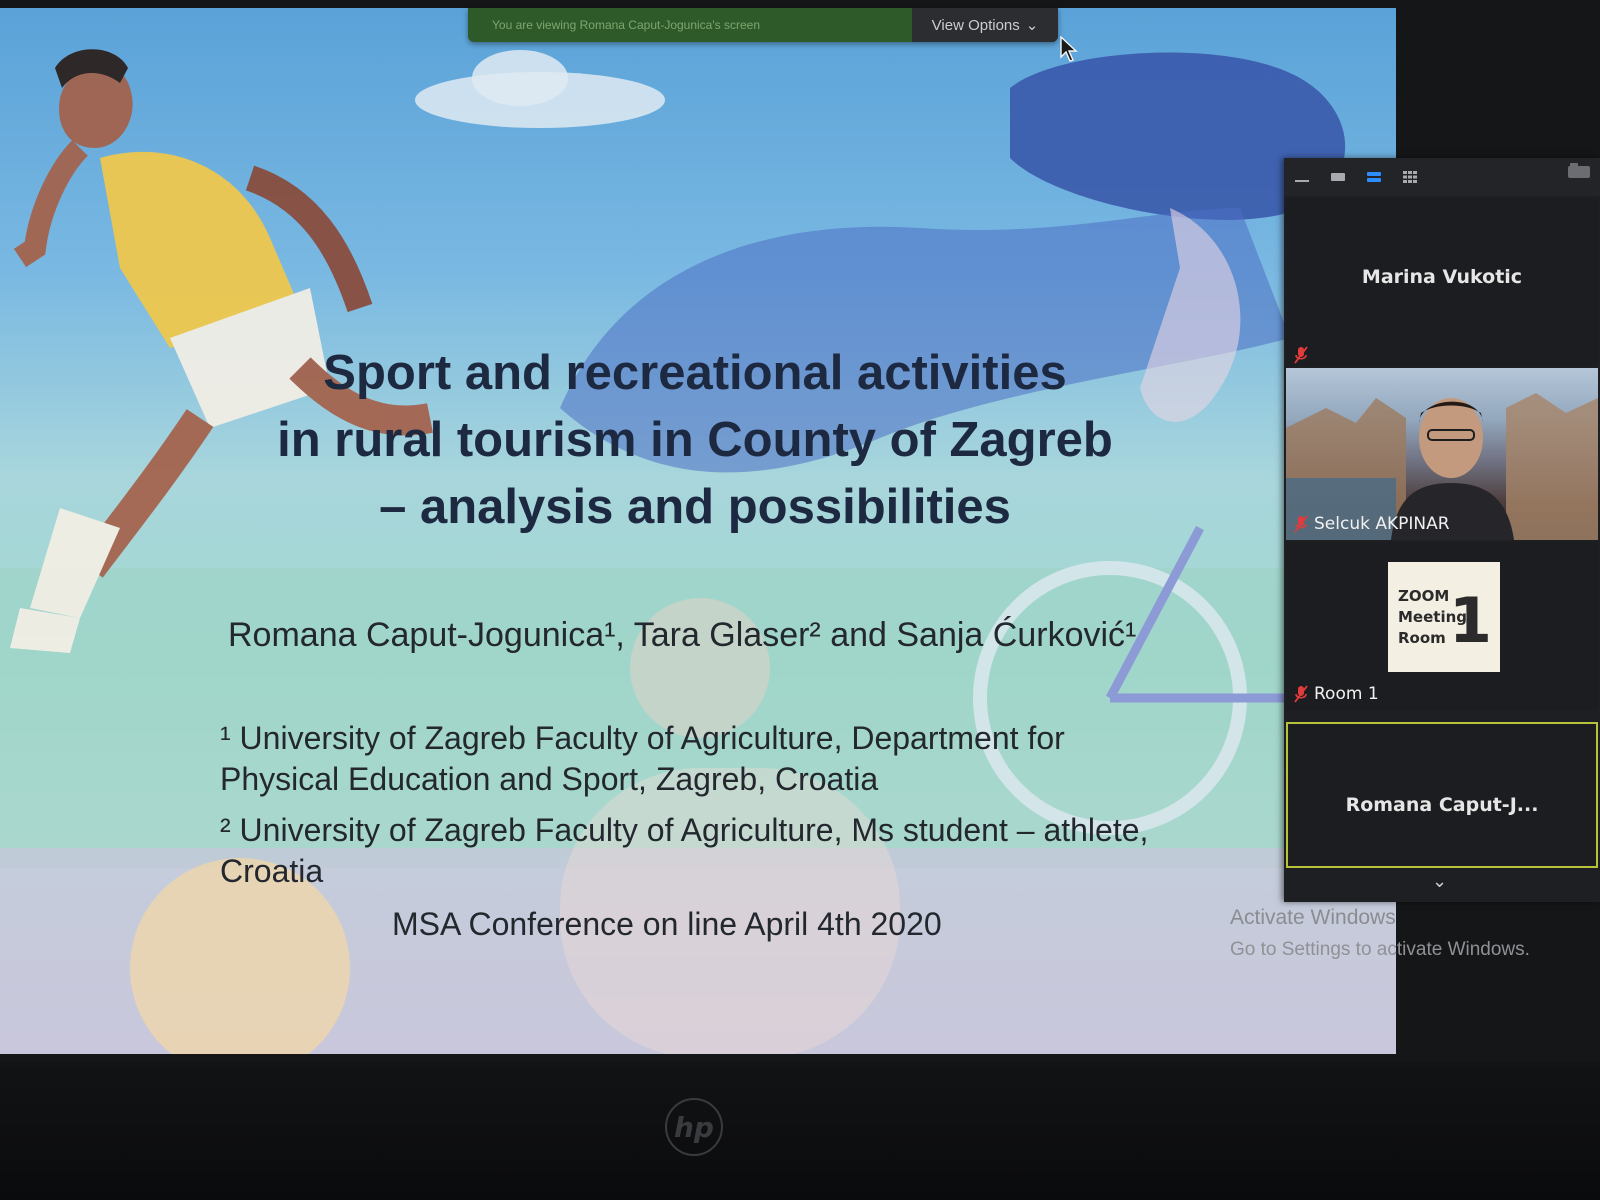  I want to click on participant-tile-room-1: ZOOM Meeting Room 1 Room 1, so click(1442, 626).